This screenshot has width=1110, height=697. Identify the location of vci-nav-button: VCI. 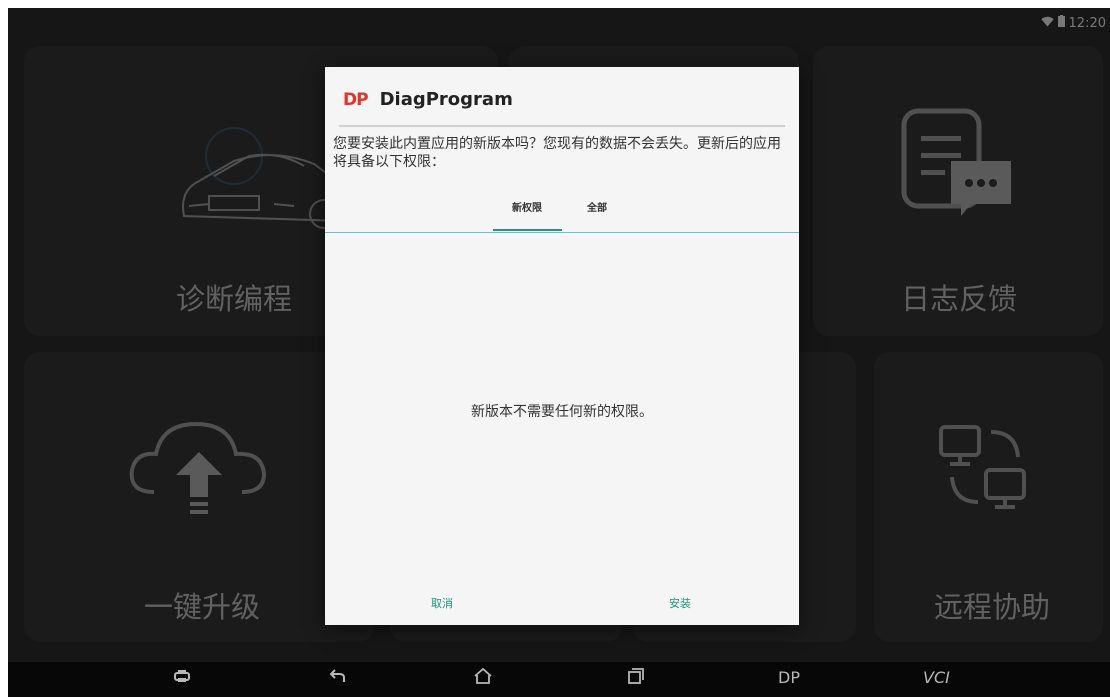
(936, 677).